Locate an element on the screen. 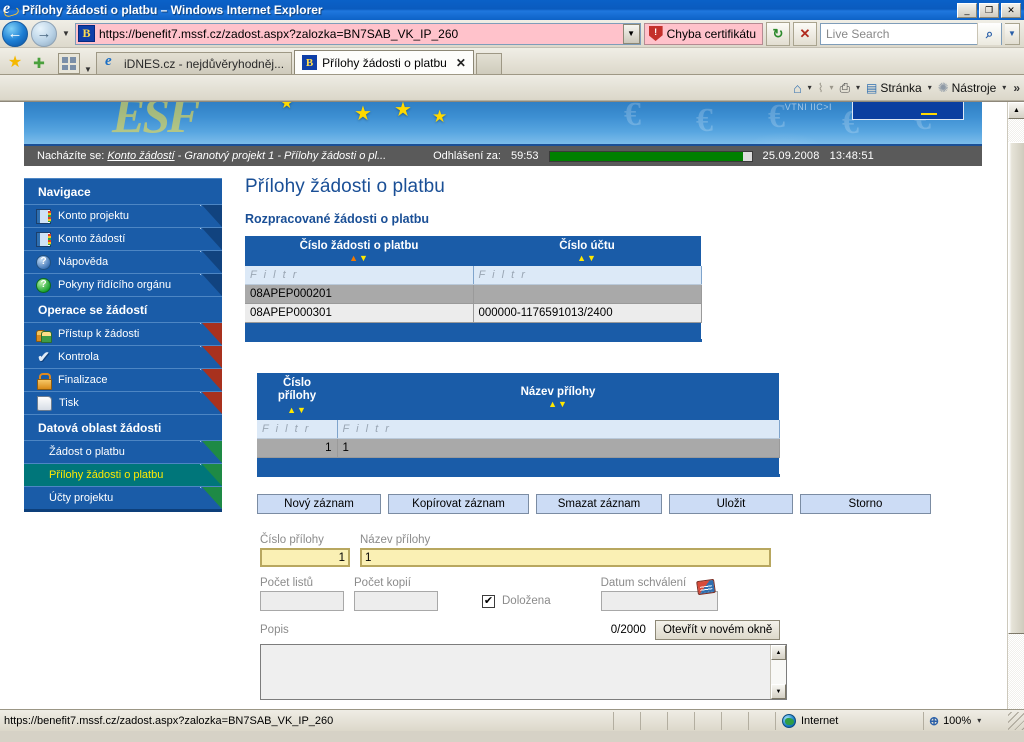 This screenshot has height=742, width=1024. cancel-button: Storno is located at coordinates (865, 504).